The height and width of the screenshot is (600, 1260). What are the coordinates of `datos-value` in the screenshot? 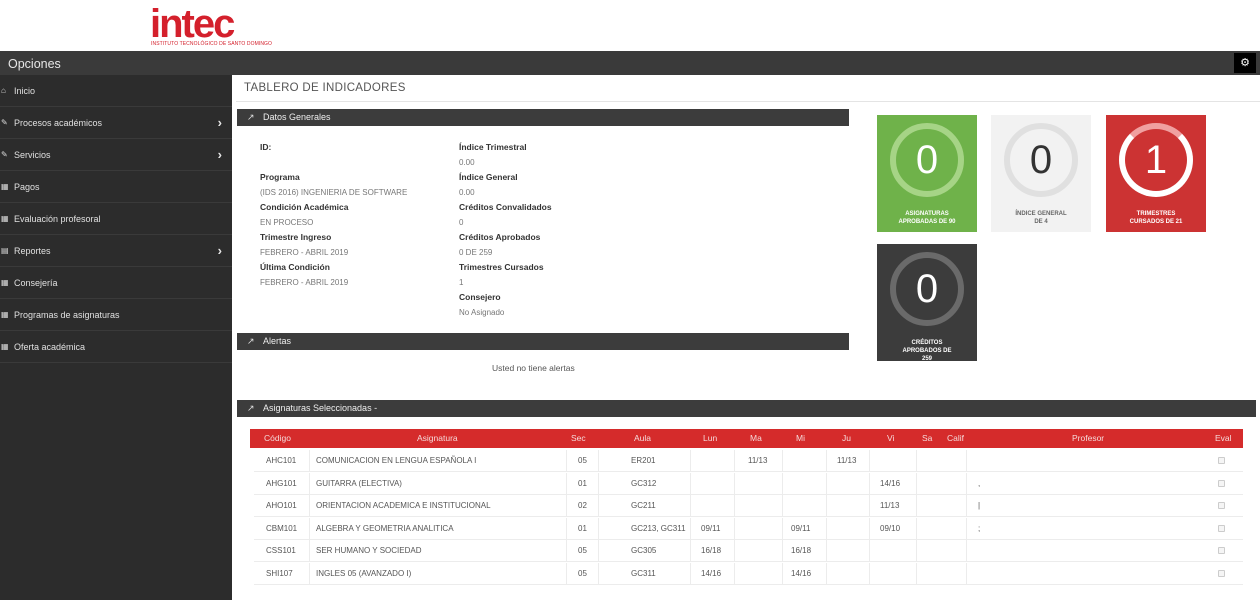 It's located at (355, 162).